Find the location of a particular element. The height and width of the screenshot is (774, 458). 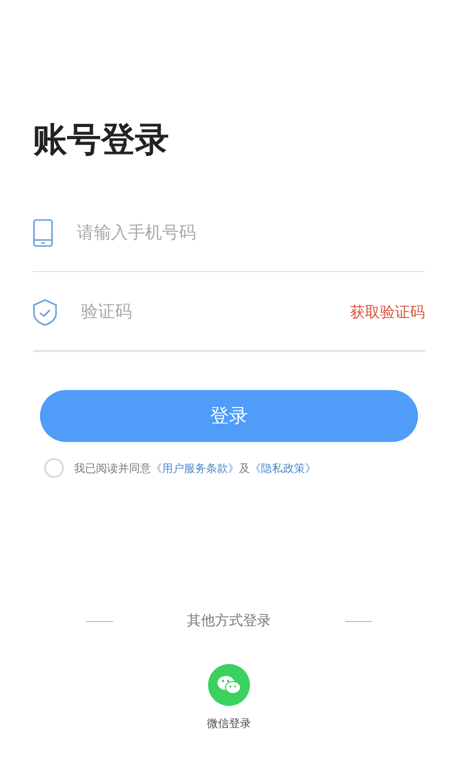

other-login-heading: 其他方式登录 is located at coordinates (229, 621).